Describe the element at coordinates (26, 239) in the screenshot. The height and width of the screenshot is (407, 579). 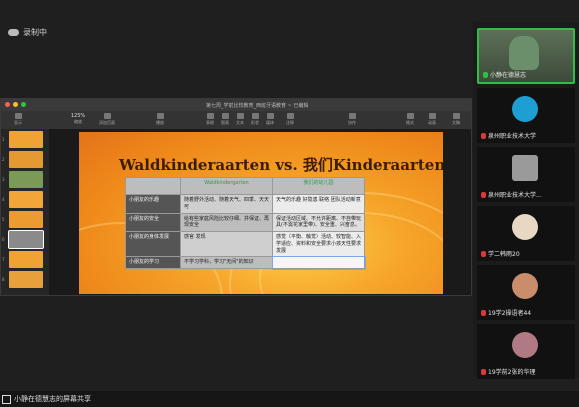
I see `slide-thumbnail-selected` at that location.